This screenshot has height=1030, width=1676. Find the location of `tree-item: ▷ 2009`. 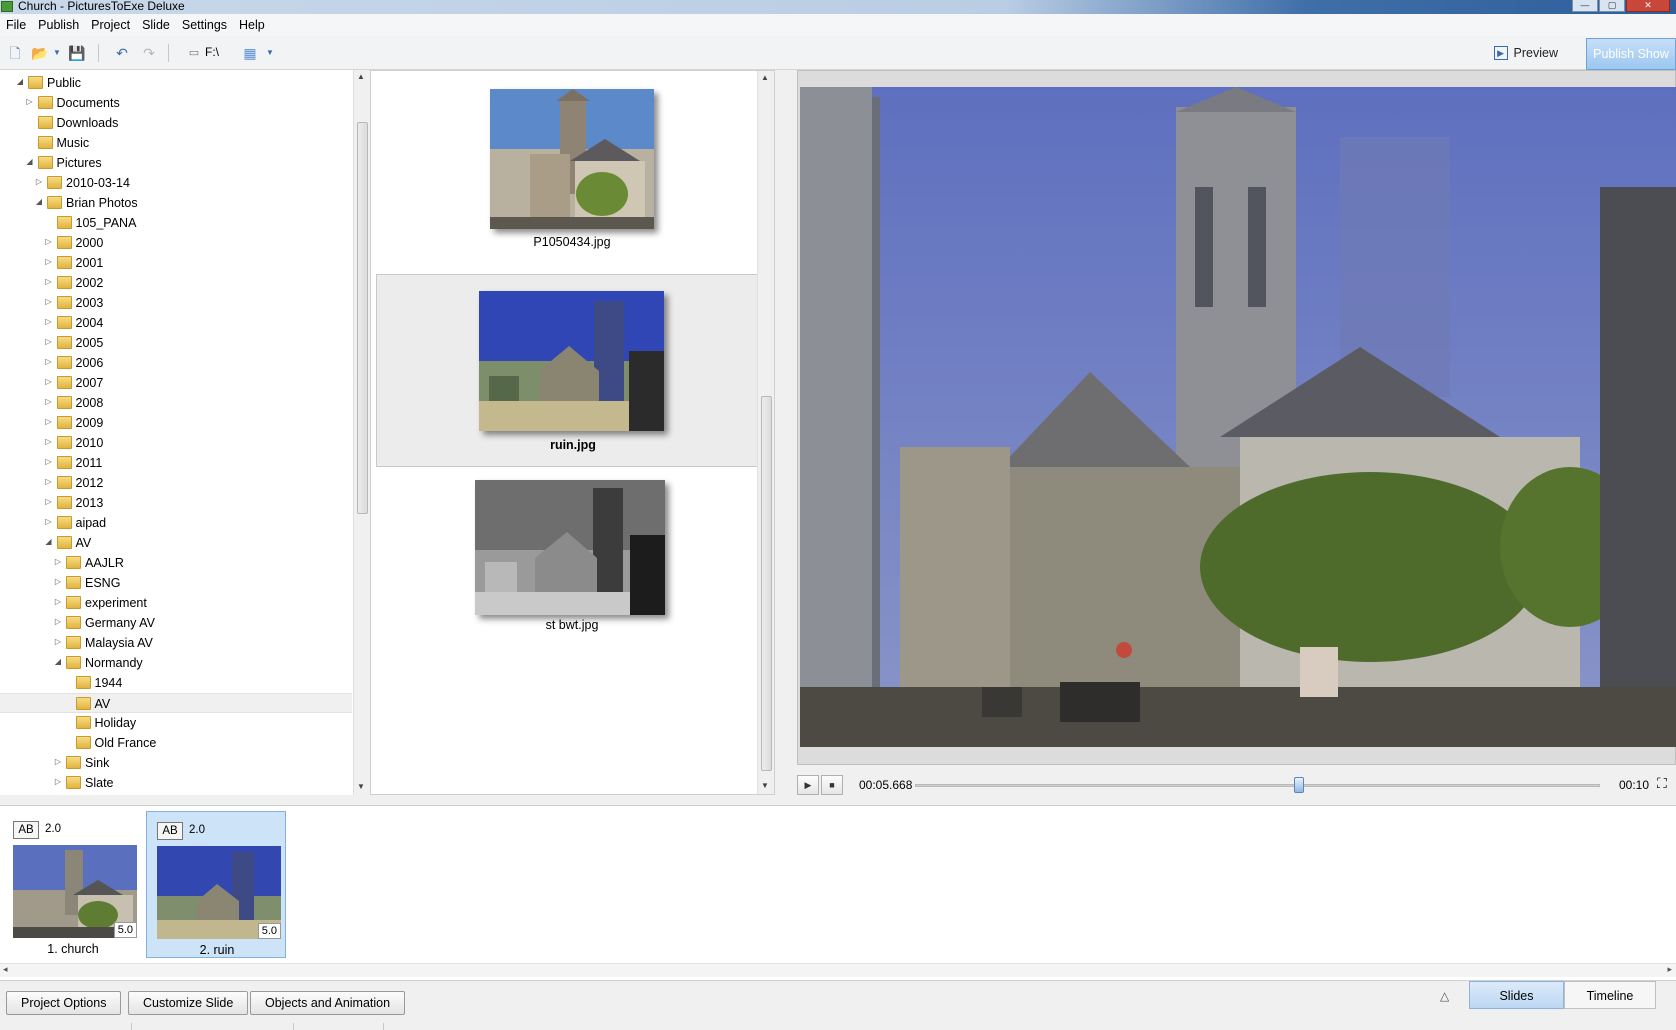

tree-item: ▷ 2009 is located at coordinates (176, 423).